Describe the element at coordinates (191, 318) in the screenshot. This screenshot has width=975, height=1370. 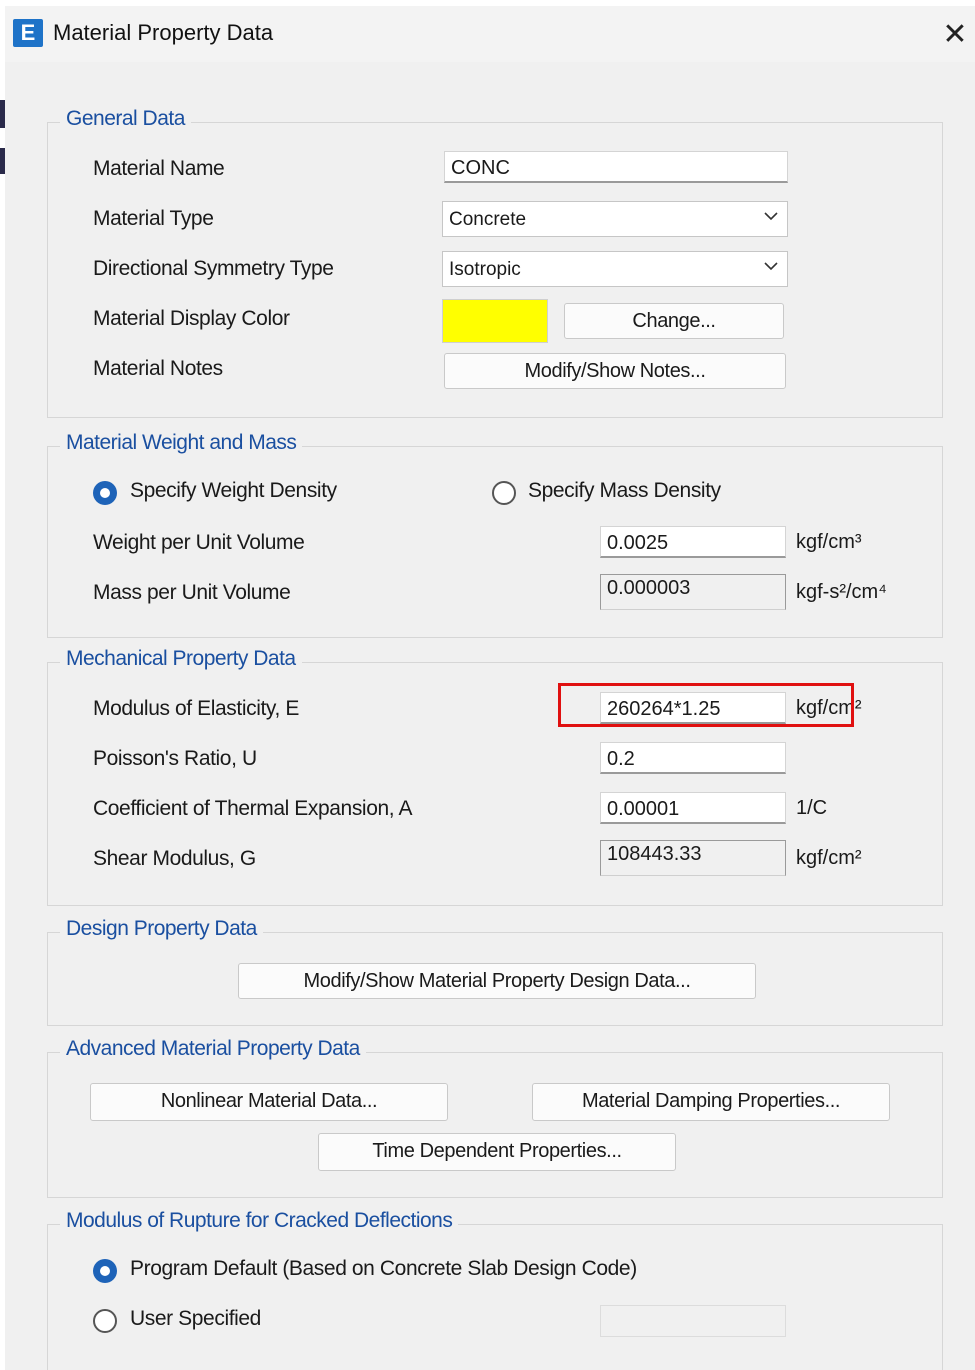
I see `display-color-label: Material Display Color` at that location.